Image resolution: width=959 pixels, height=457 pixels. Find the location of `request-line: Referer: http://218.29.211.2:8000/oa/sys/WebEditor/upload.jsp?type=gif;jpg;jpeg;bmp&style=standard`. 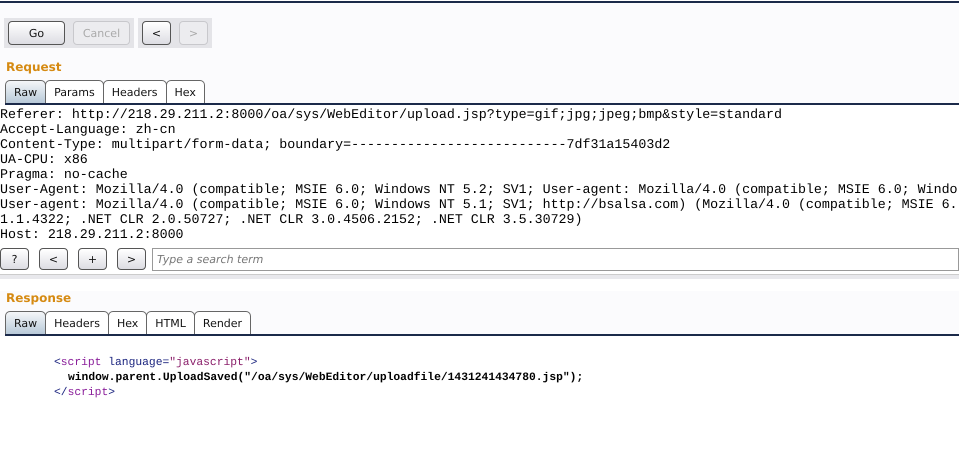

request-line: Referer: http://218.29.211.2:8000/oa/sys/WebEditor/upload.jsp?type=gif;jpg;jpeg;bmp&style=standard is located at coordinates (391, 114).